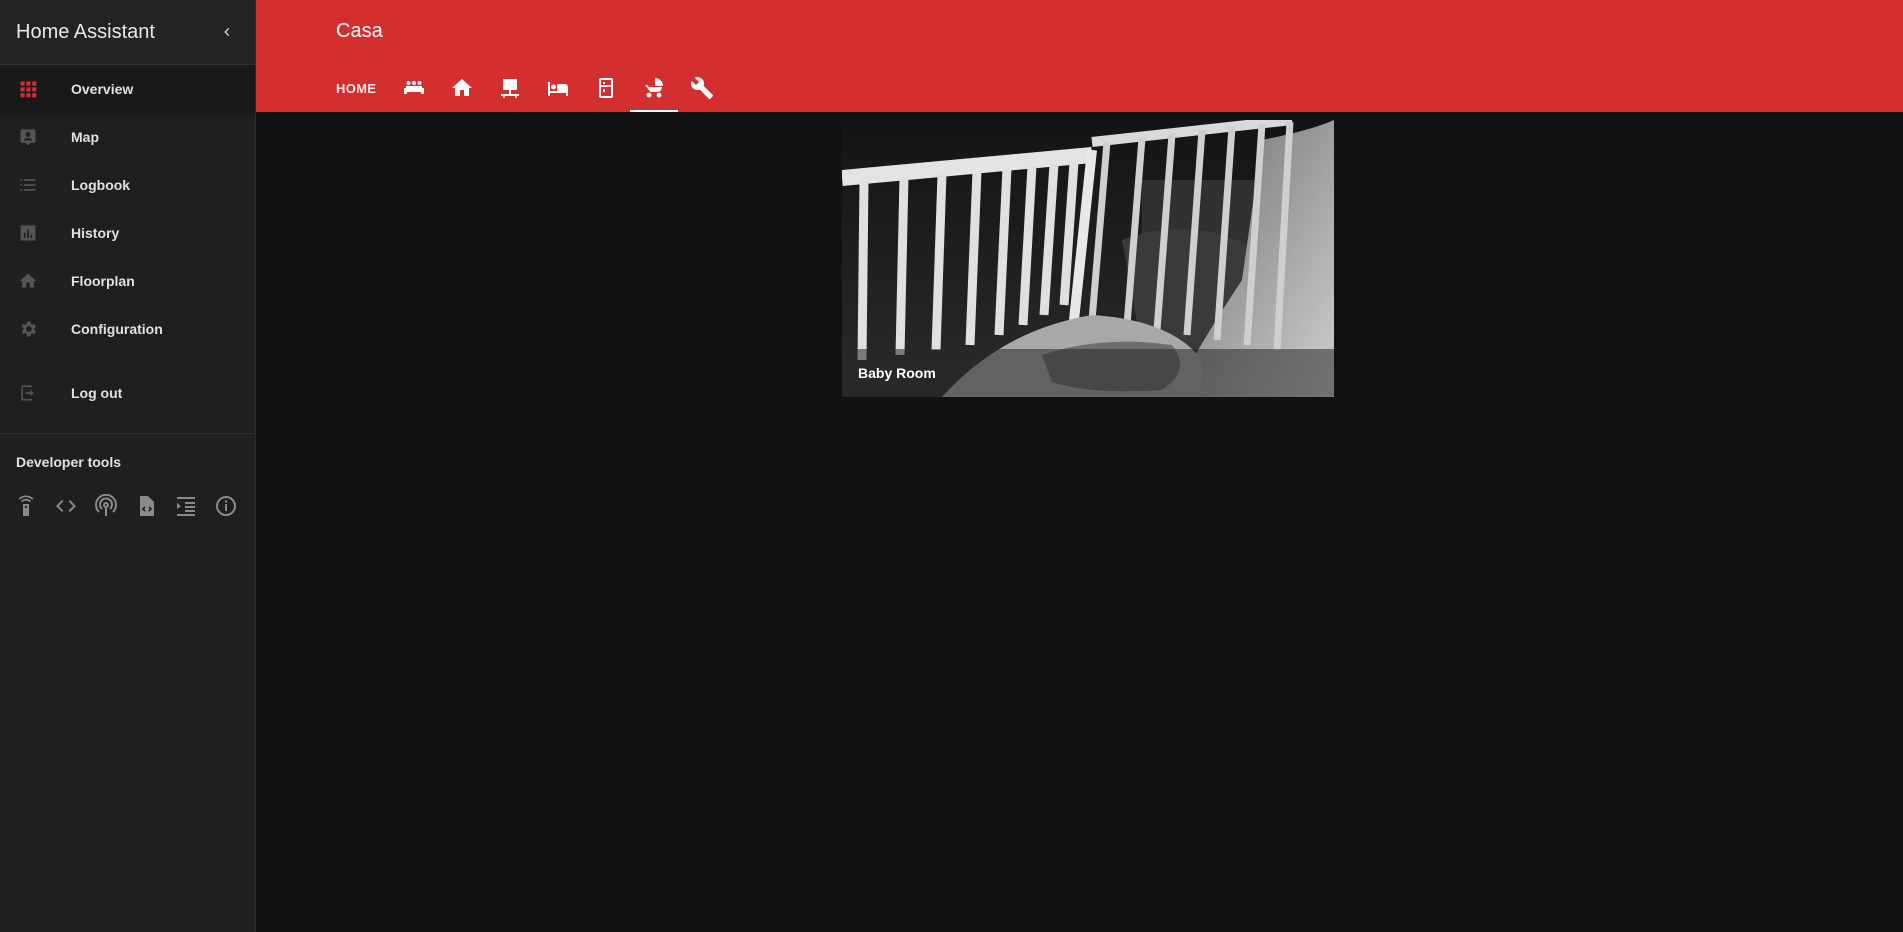  I want to click on fridge-icon, so click(606, 88).